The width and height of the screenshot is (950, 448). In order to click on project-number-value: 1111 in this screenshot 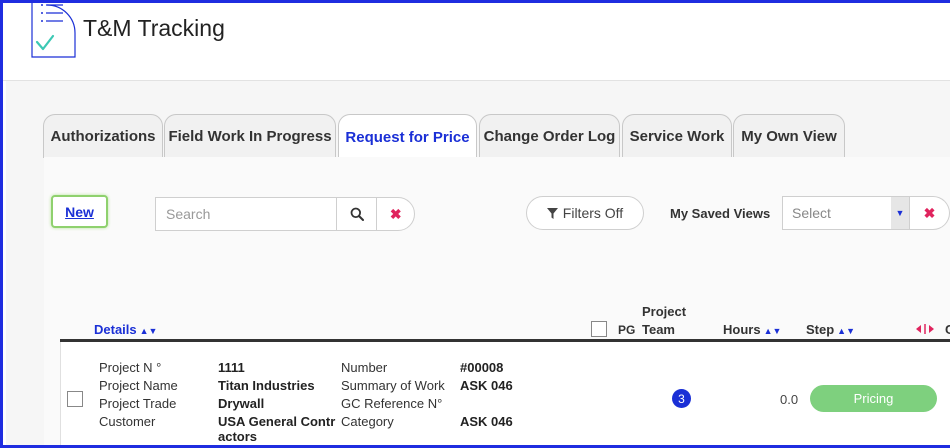, I will do `click(231, 367)`.